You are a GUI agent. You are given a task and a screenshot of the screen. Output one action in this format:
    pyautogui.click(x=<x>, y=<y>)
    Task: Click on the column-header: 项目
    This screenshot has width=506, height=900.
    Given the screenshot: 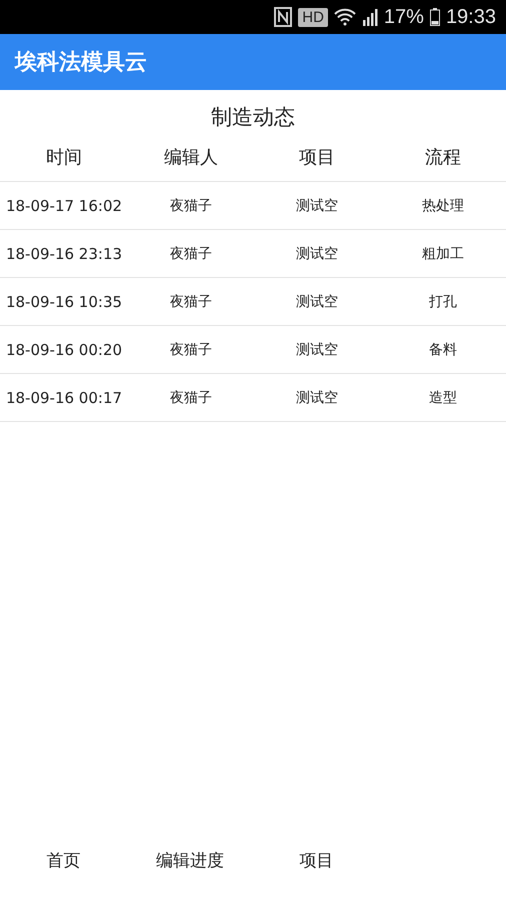 What is the action you would take?
    pyautogui.click(x=317, y=157)
    